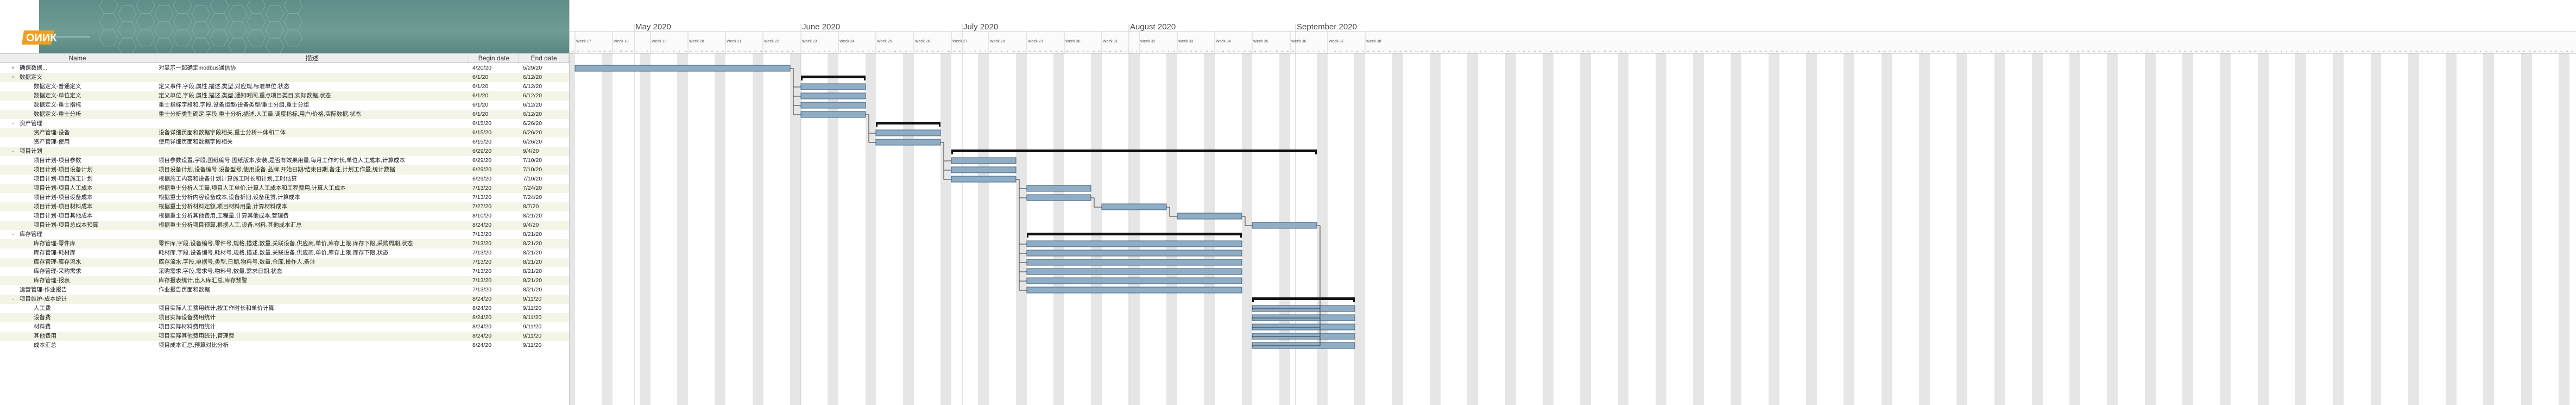  What do you see at coordinates (284, 327) in the screenshot?
I see `table-row: 材料费 项目实际材料费用统计 8/24/20 9/11/20` at bounding box center [284, 327].